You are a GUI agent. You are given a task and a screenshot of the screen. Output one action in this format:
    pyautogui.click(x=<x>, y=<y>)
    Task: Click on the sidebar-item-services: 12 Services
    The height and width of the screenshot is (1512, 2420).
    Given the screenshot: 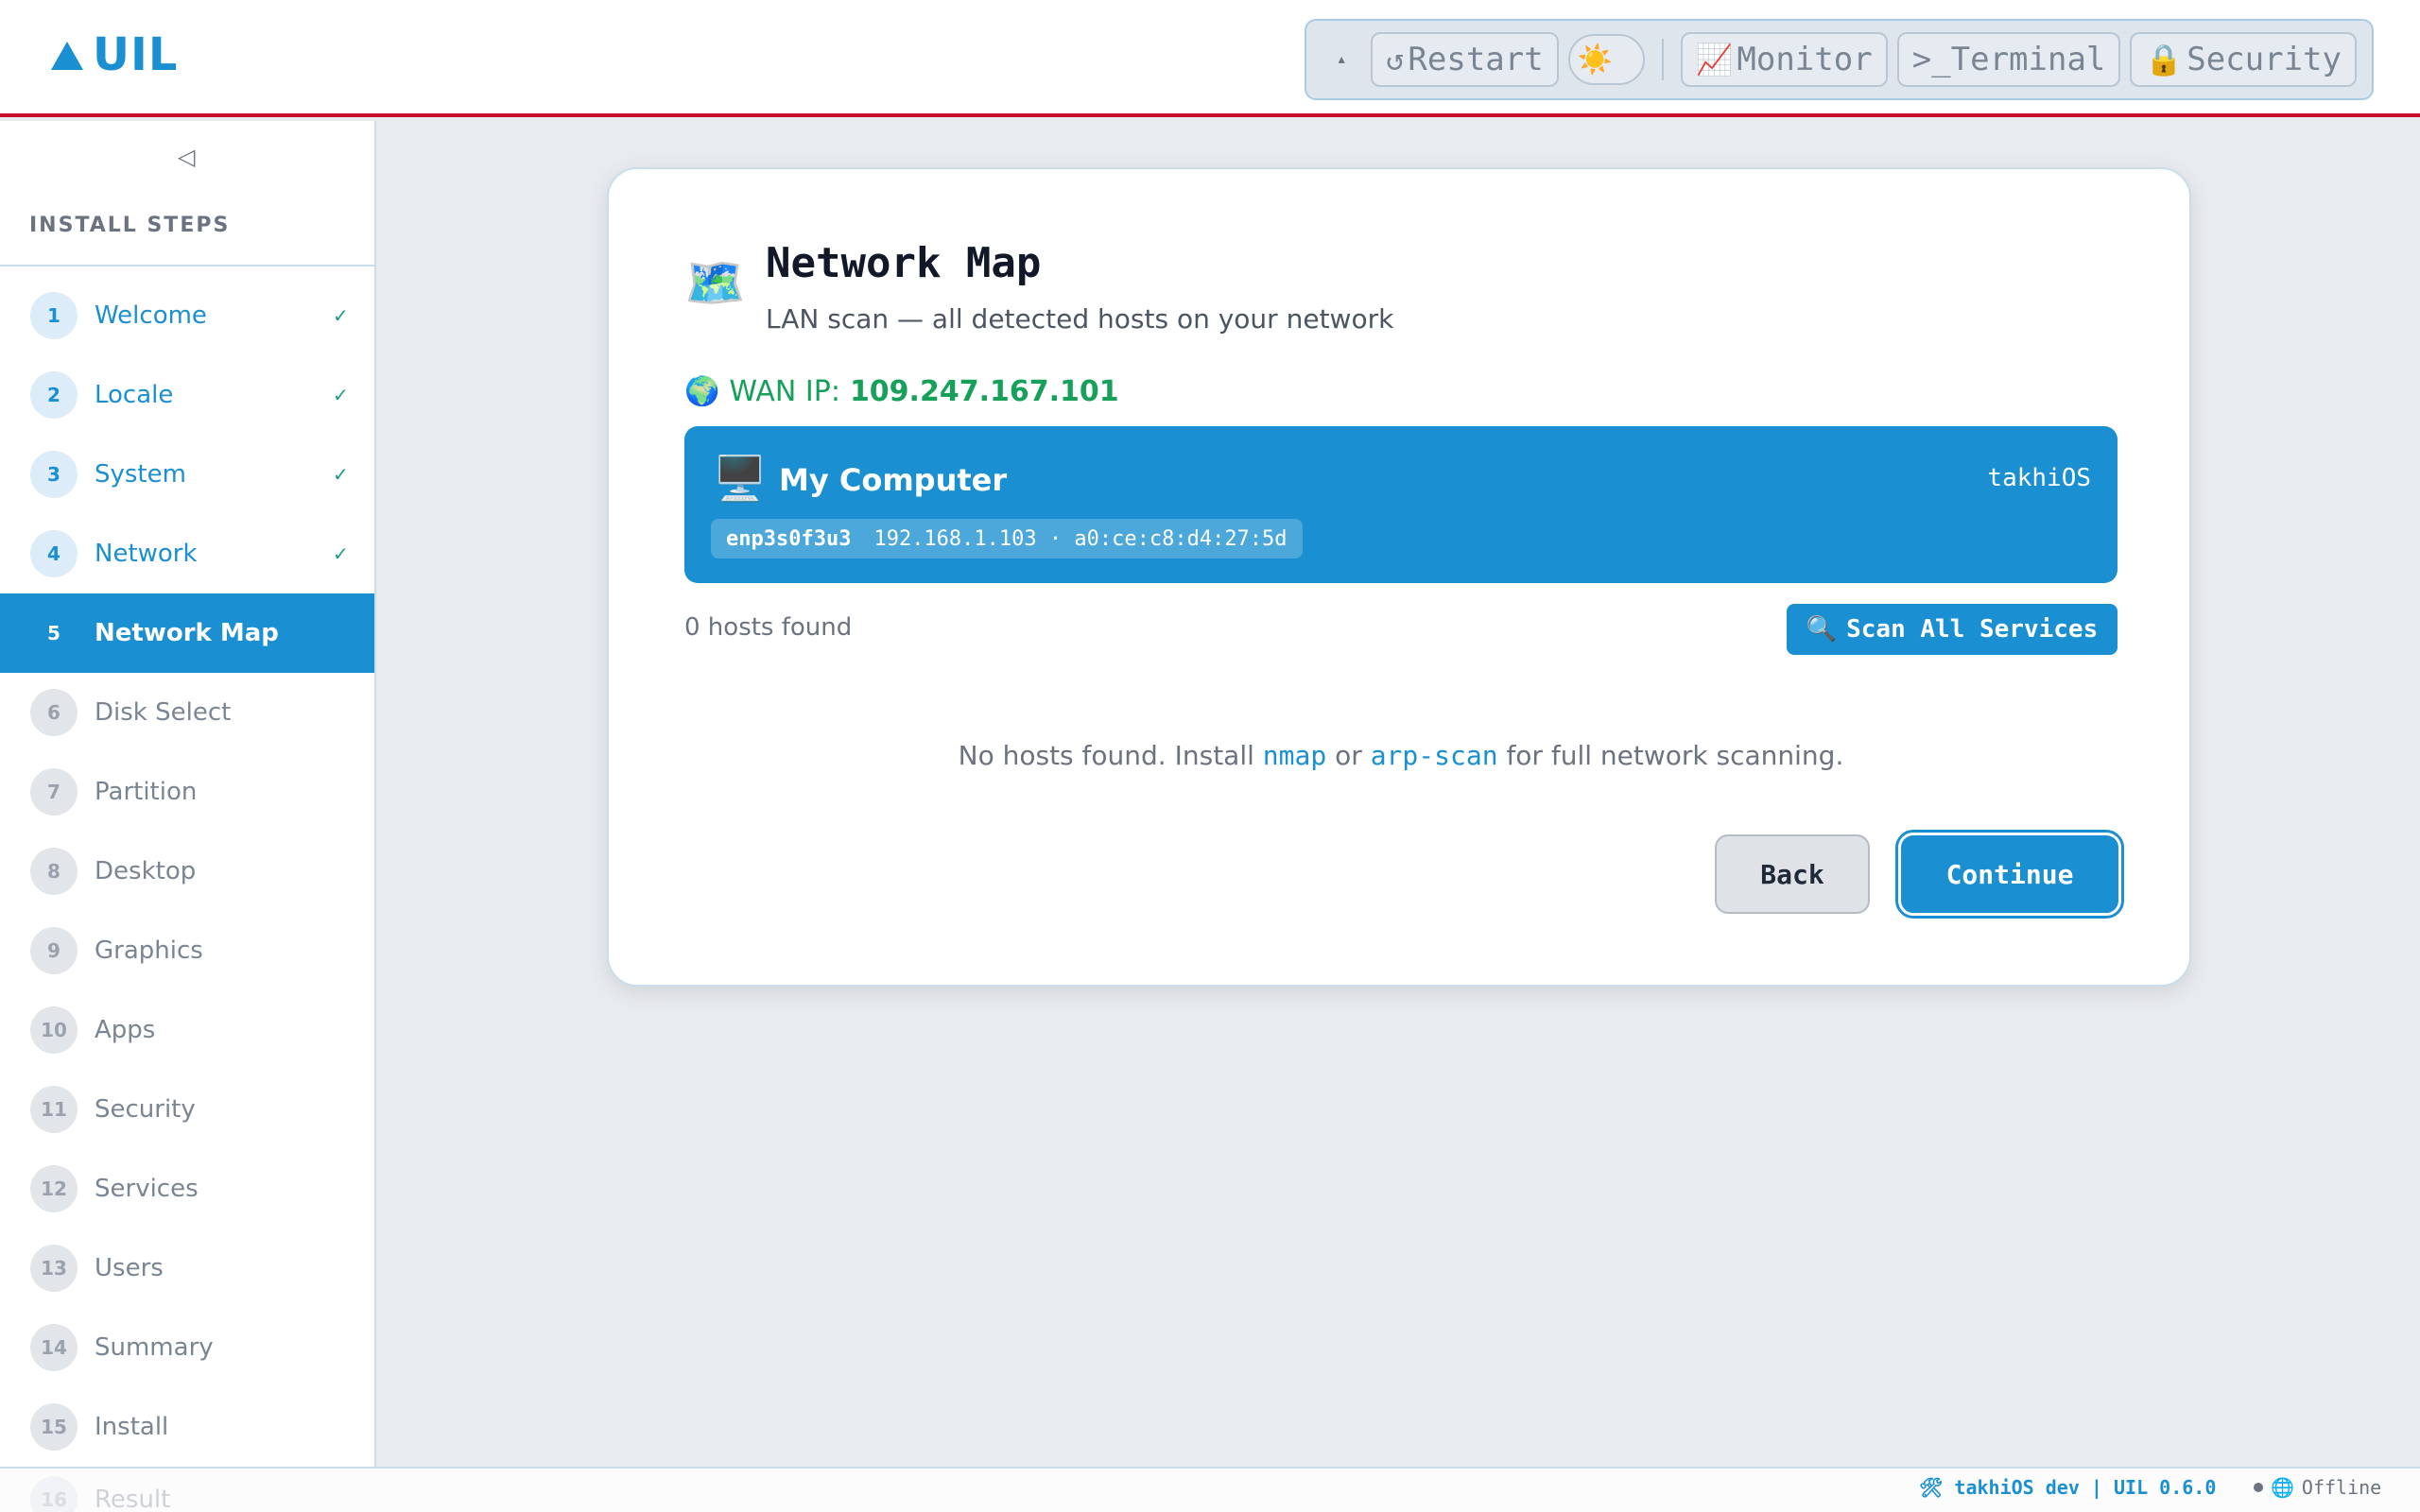 What is the action you would take?
    pyautogui.click(x=187, y=1188)
    